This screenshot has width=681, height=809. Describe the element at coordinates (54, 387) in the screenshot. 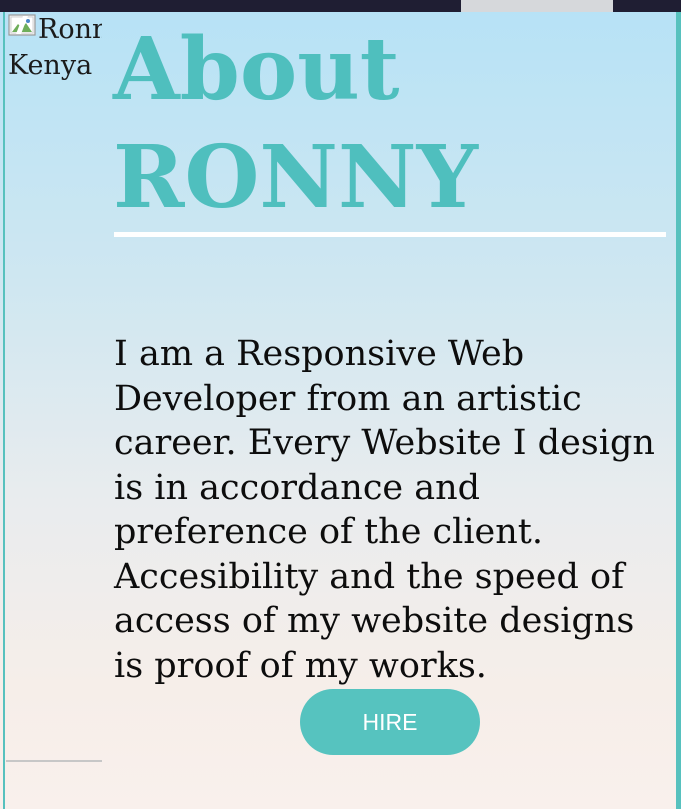

I see `profile-photo: Ronny Kenya` at that location.